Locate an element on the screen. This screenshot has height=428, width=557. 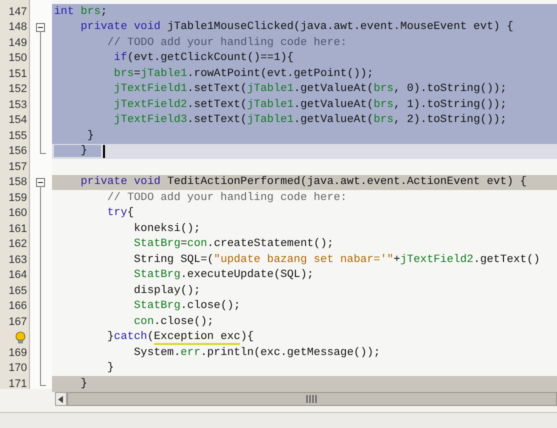
line-number: 166 is located at coordinates (17, 306).